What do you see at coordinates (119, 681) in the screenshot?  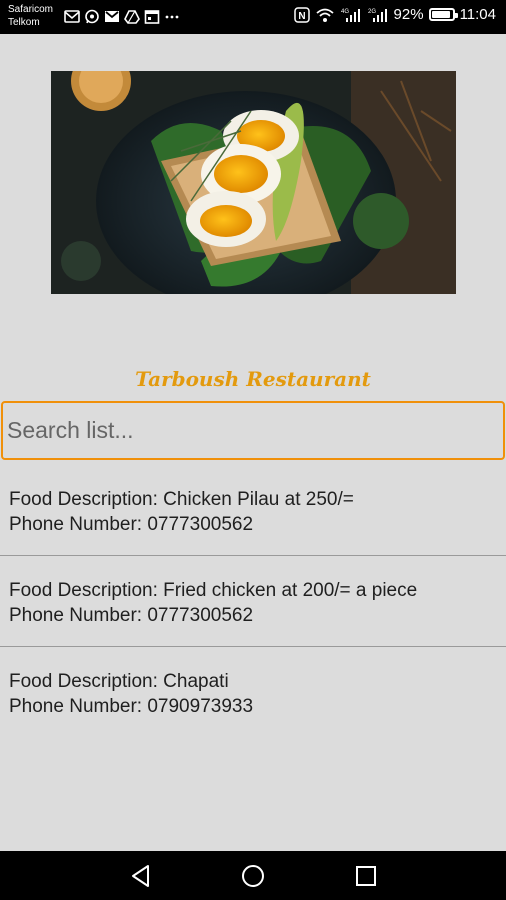 I see `food-description: Food Description: Chapati` at bounding box center [119, 681].